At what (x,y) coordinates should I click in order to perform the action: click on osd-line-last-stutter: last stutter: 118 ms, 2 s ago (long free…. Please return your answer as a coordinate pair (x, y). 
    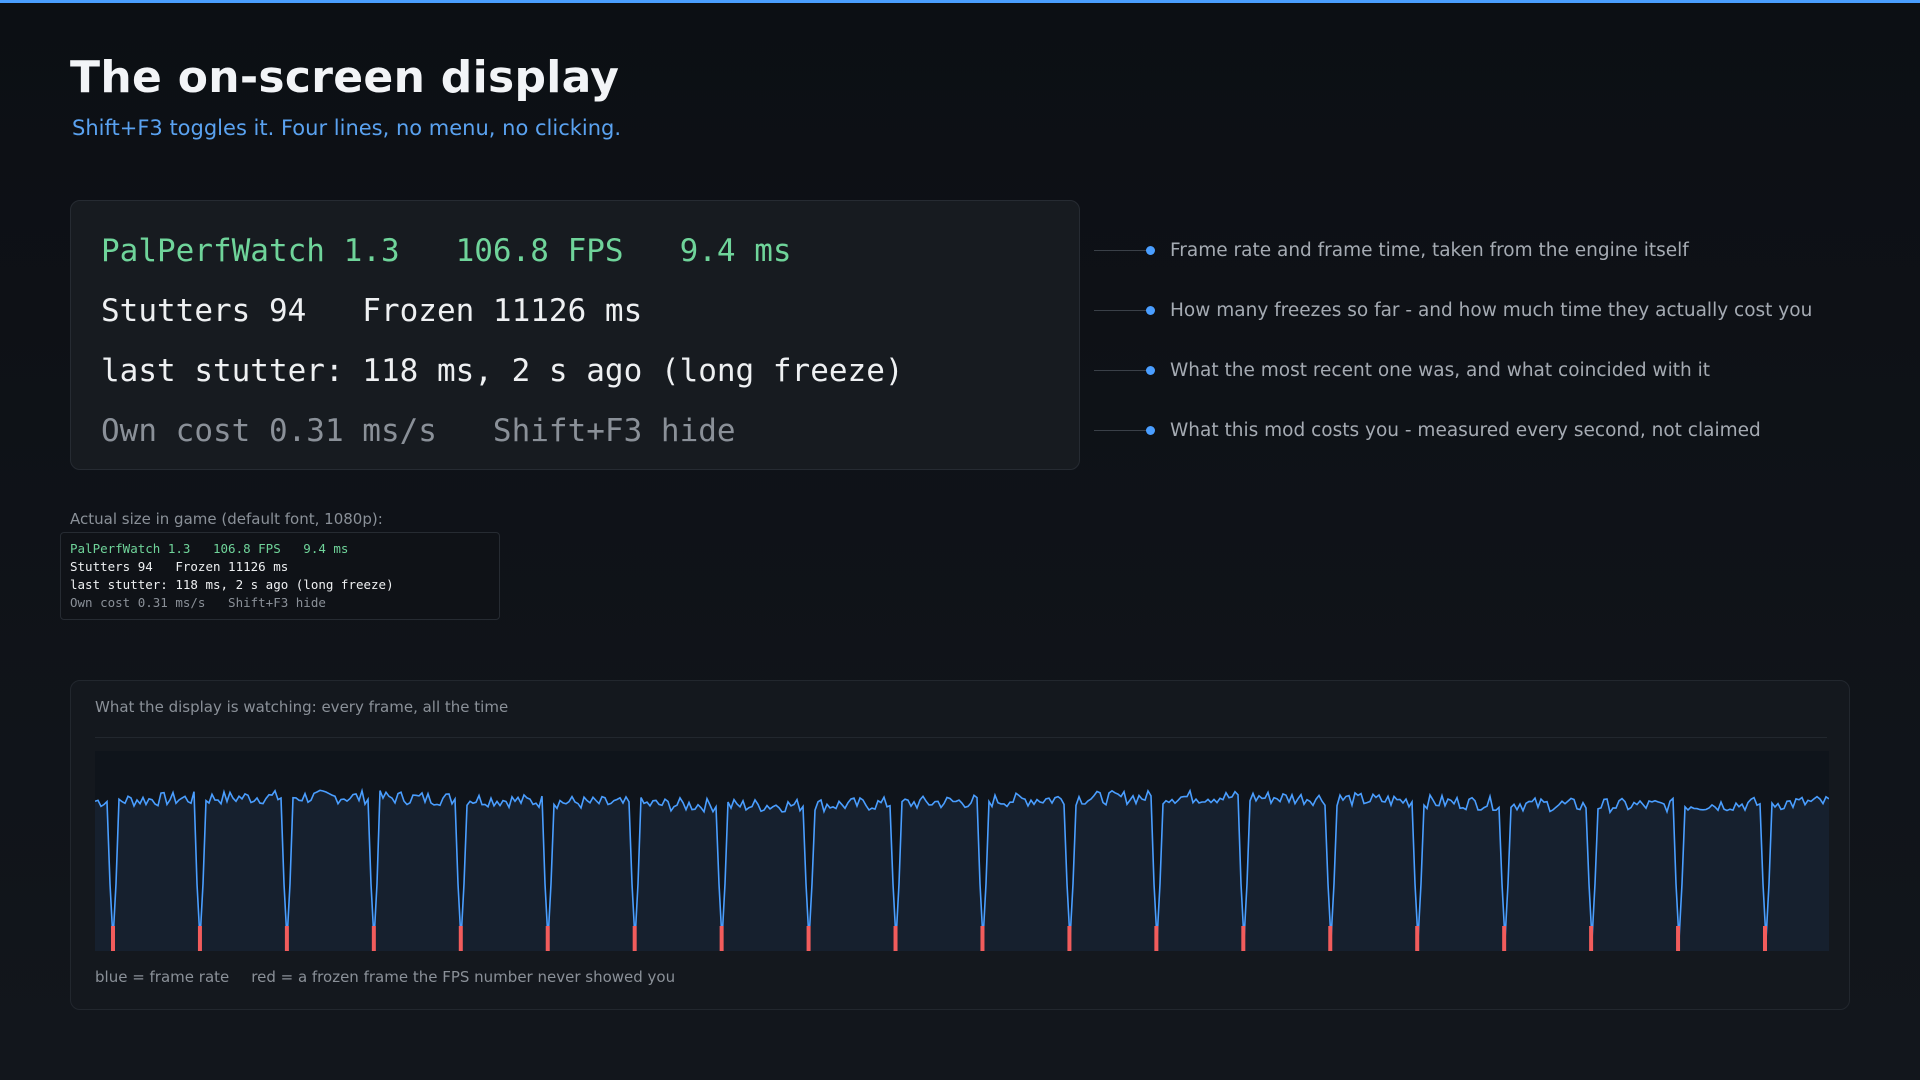
    Looking at the image, I should click on (502, 371).